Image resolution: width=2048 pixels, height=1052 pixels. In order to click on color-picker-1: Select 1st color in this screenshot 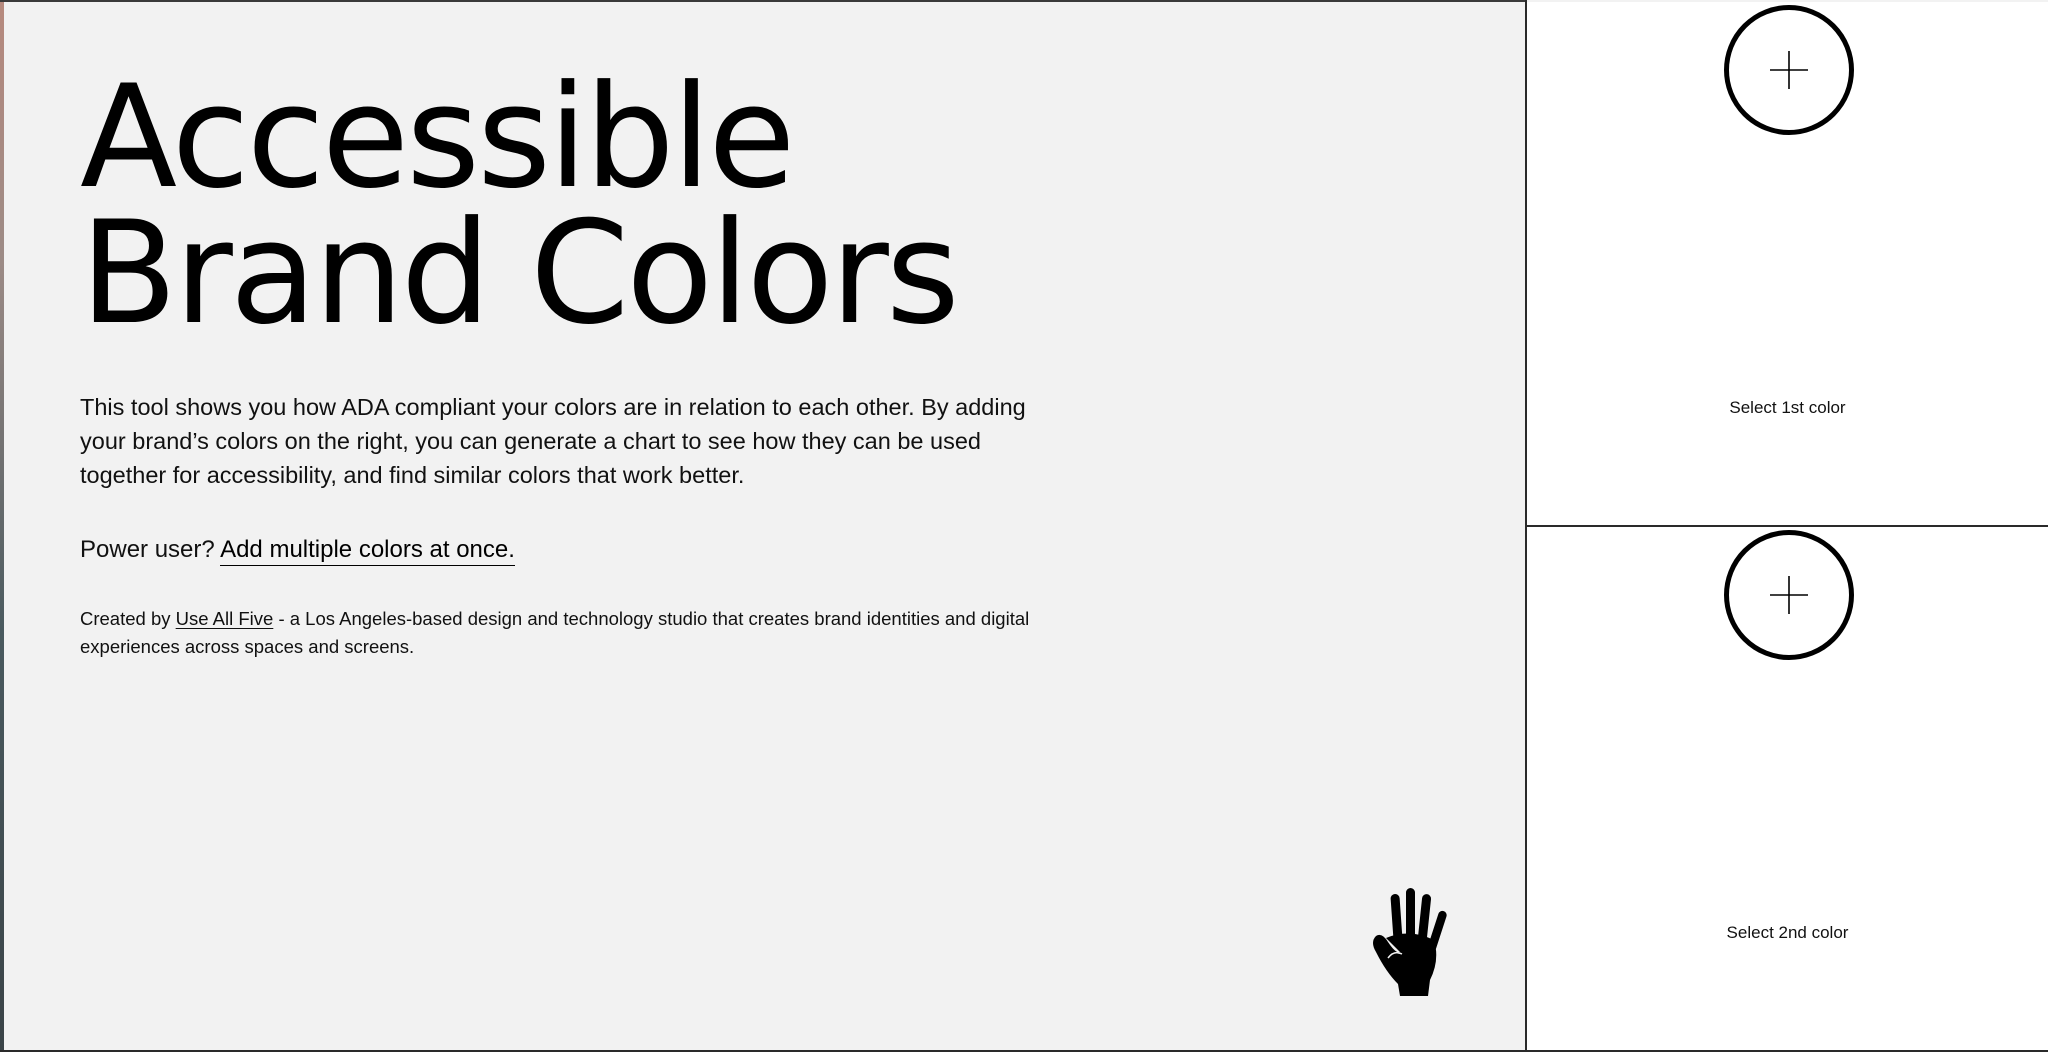, I will do `click(1787, 263)`.